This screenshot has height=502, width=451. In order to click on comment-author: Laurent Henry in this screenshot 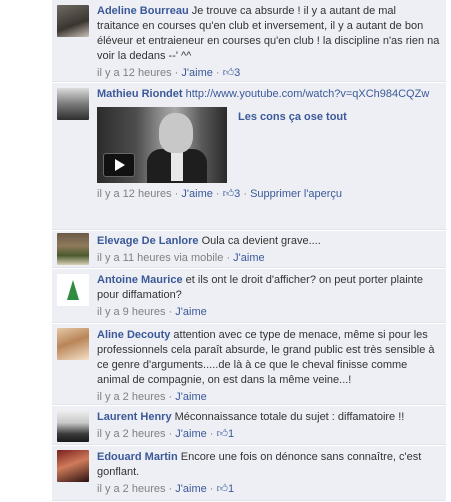, I will do `click(134, 417)`.